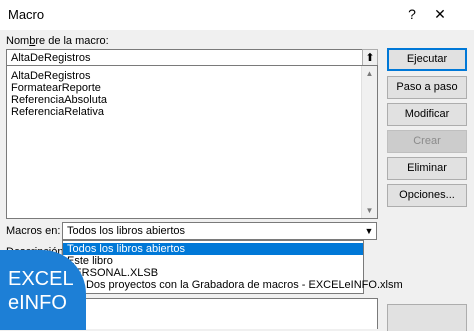 This screenshot has height=331, width=474. Describe the element at coordinates (427, 141) in the screenshot. I see `create-button: Crear` at that location.